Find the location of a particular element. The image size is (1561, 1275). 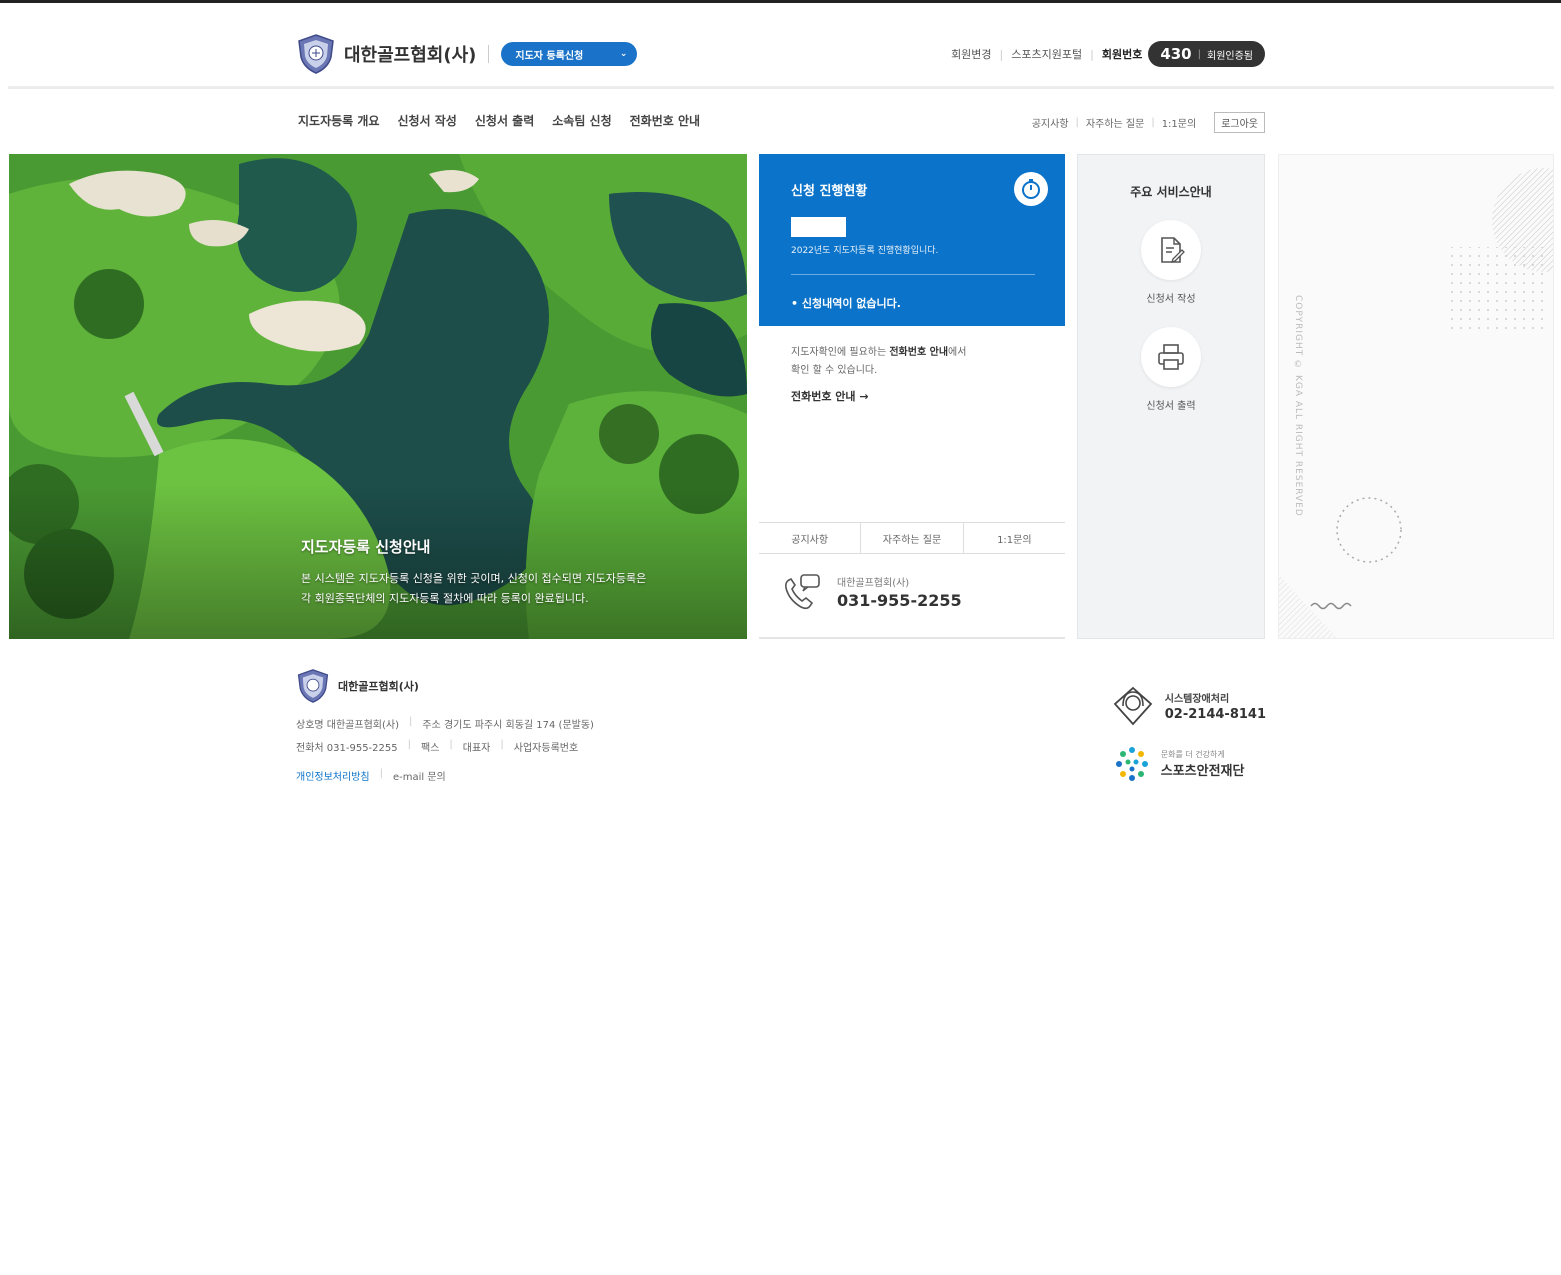

sub-link-faq: 자주하는 질문 is located at coordinates (1115, 122).